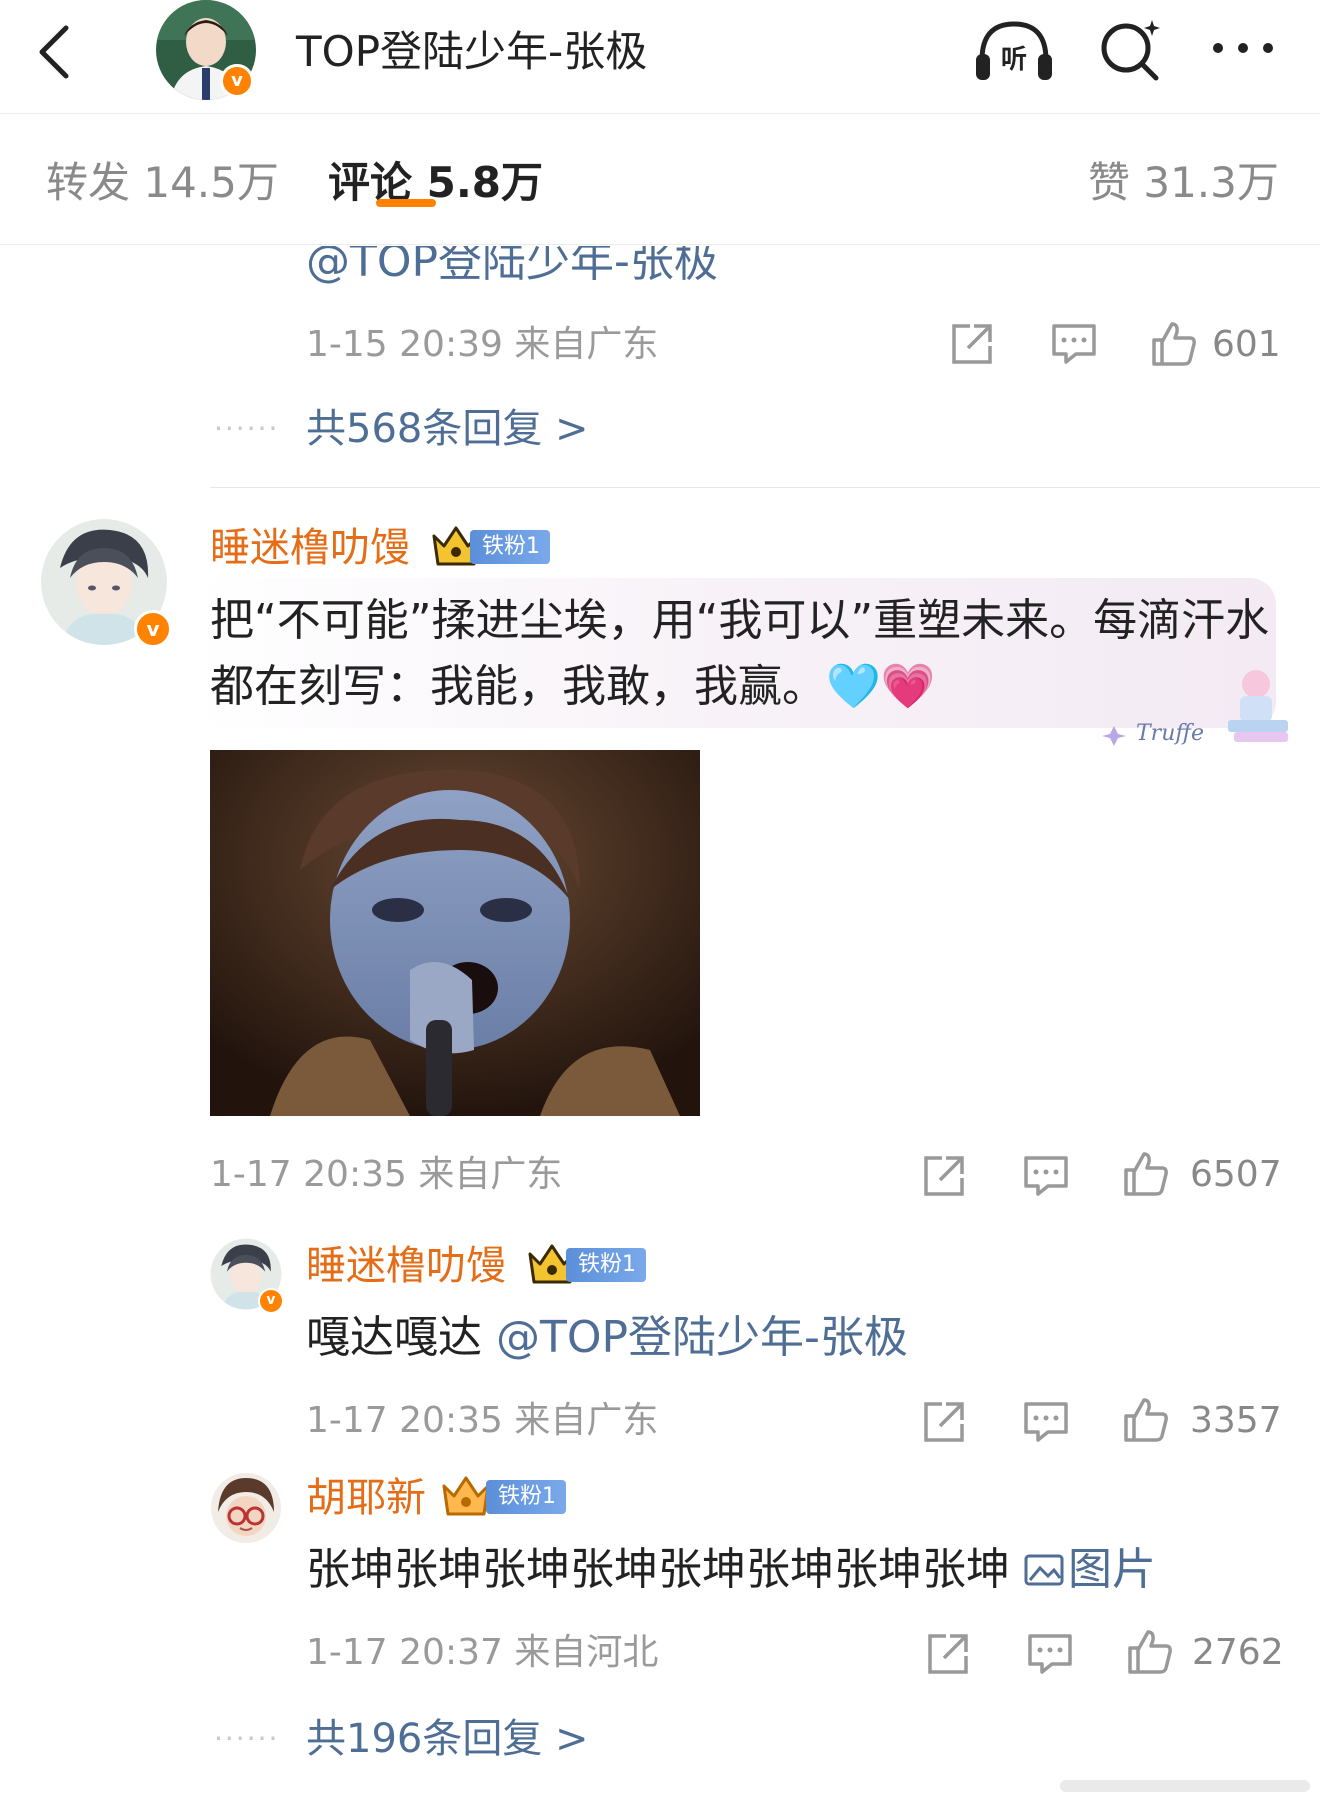 The height and width of the screenshot is (1798, 1320). I want to click on tab-likes: 赞 31.3万, so click(1183, 183).